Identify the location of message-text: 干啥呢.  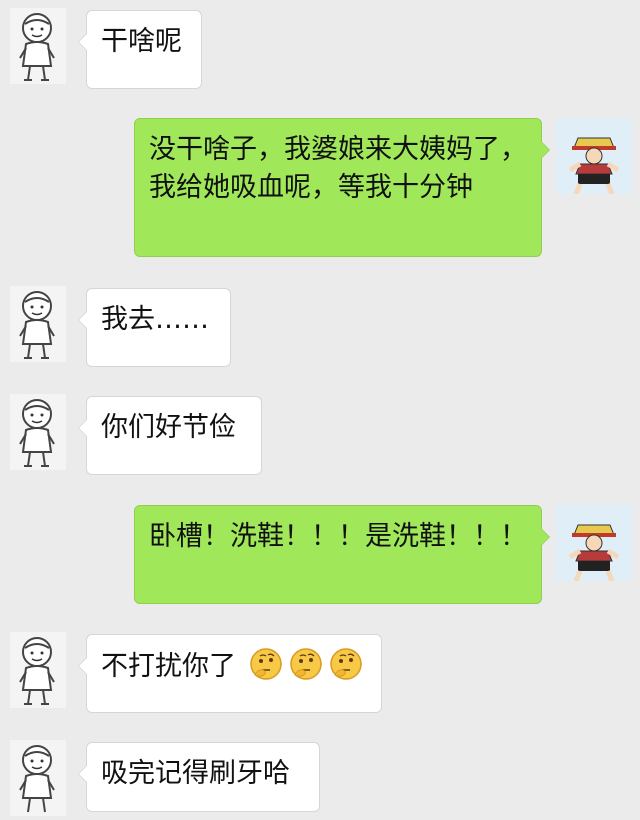
(141, 41).